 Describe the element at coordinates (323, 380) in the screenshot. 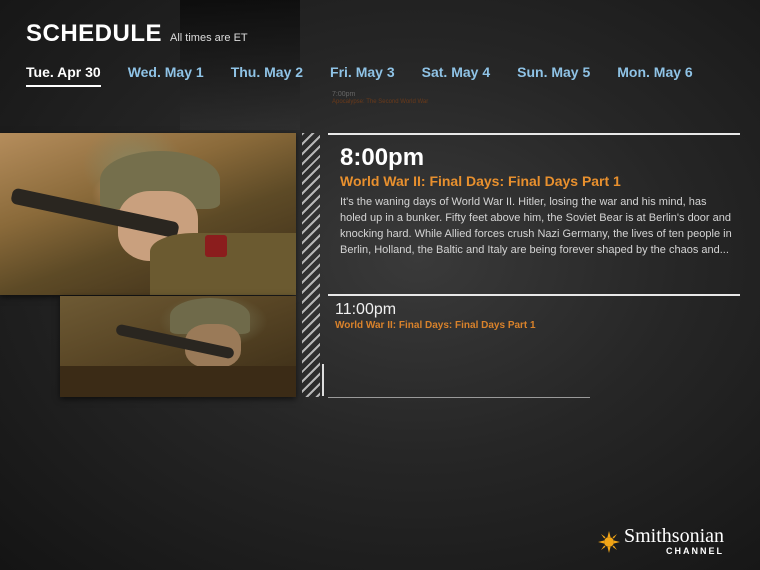

I see `schedule-scrollbar-thumb` at that location.